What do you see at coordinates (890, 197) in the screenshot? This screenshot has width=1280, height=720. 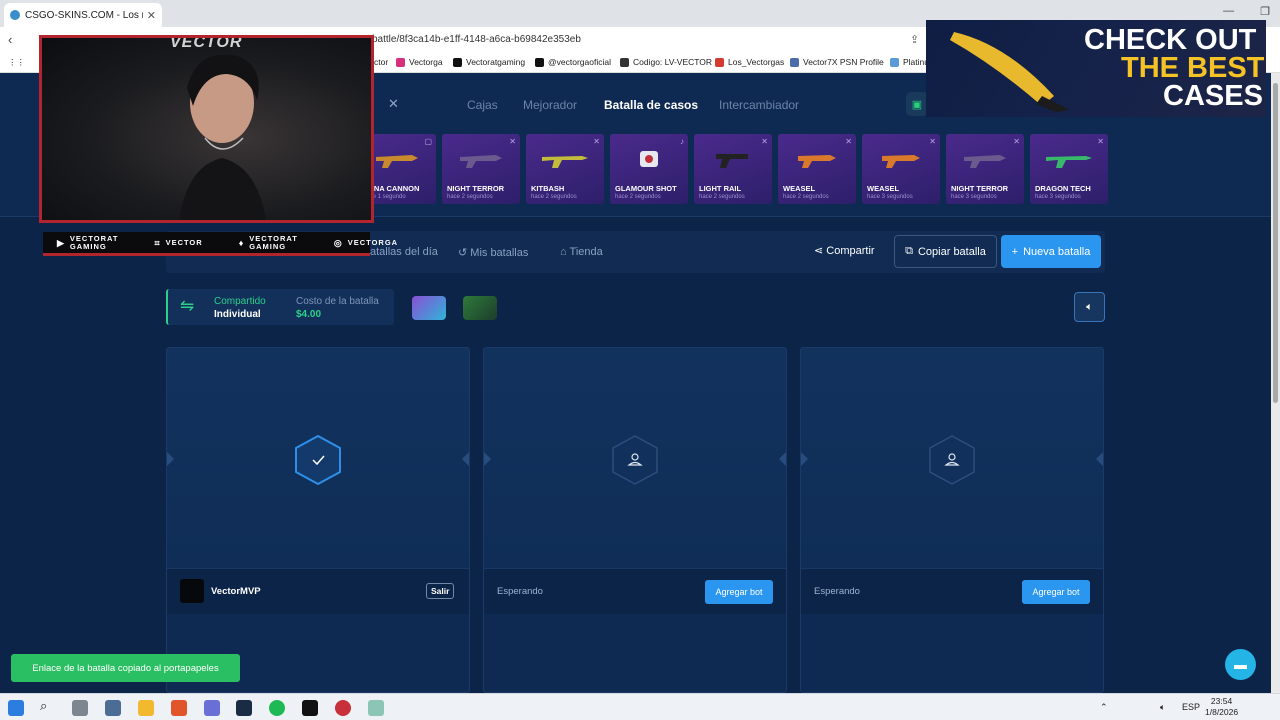 I see `drop-time: hace 3 segundos` at bounding box center [890, 197].